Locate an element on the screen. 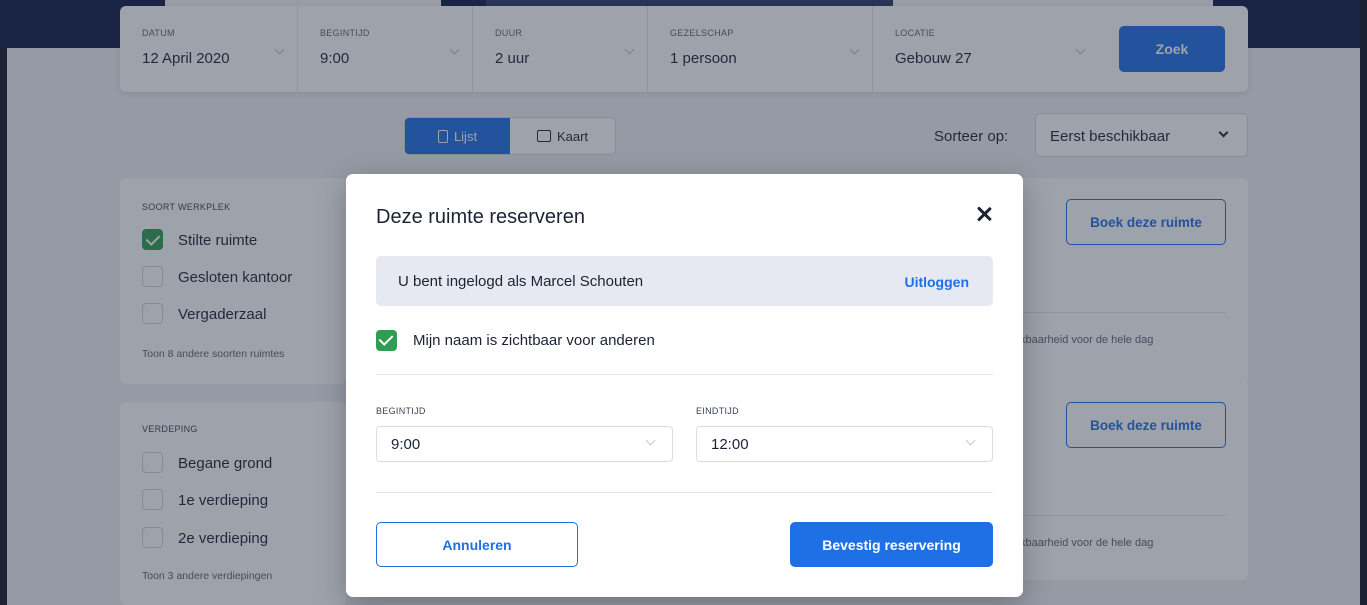 Image resolution: width=1367 pixels, height=605 pixels. end-time-label: EINDTIJD is located at coordinates (717, 411).